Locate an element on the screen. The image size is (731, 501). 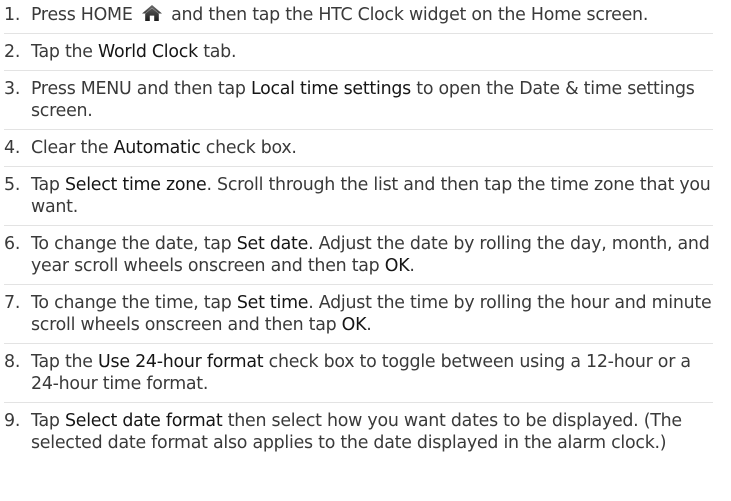
step-text-segment: Clear the is located at coordinates (72, 148).